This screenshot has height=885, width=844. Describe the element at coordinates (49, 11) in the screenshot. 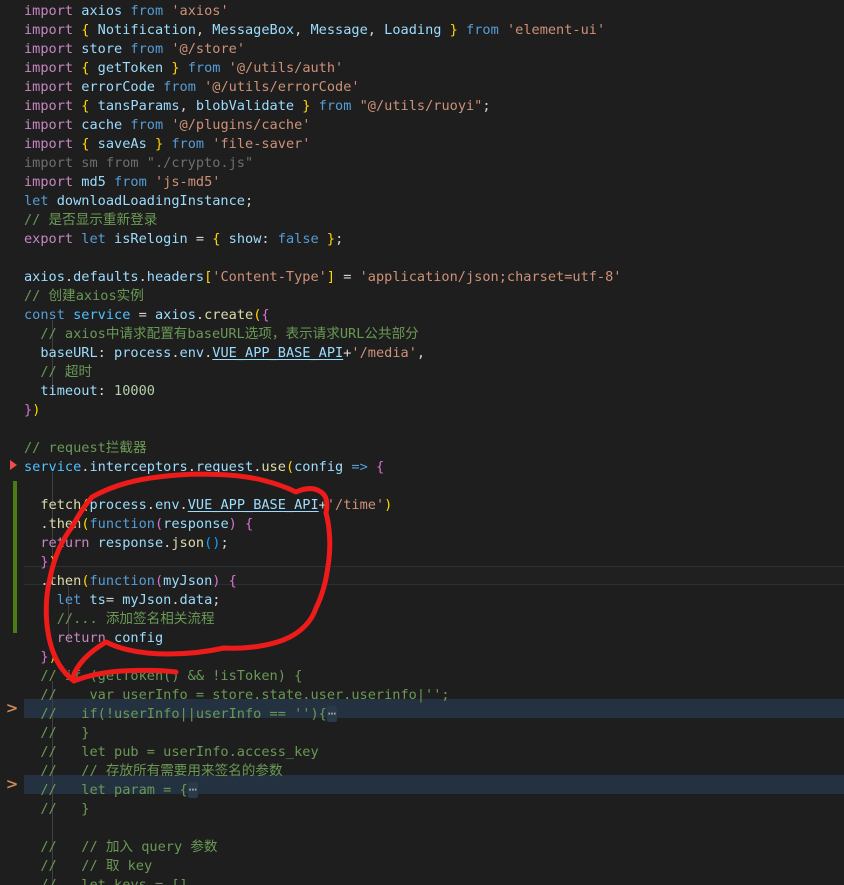

I see `code-token: import` at that location.